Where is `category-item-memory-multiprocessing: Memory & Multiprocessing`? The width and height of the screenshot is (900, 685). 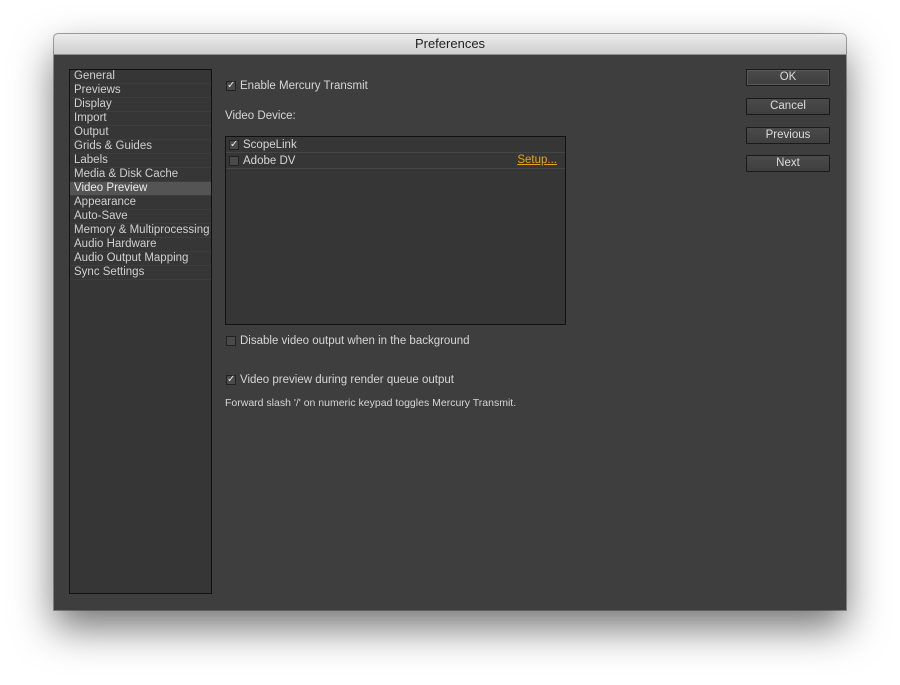
category-item-memory-multiprocessing: Memory & Multiprocessing is located at coordinates (140, 231).